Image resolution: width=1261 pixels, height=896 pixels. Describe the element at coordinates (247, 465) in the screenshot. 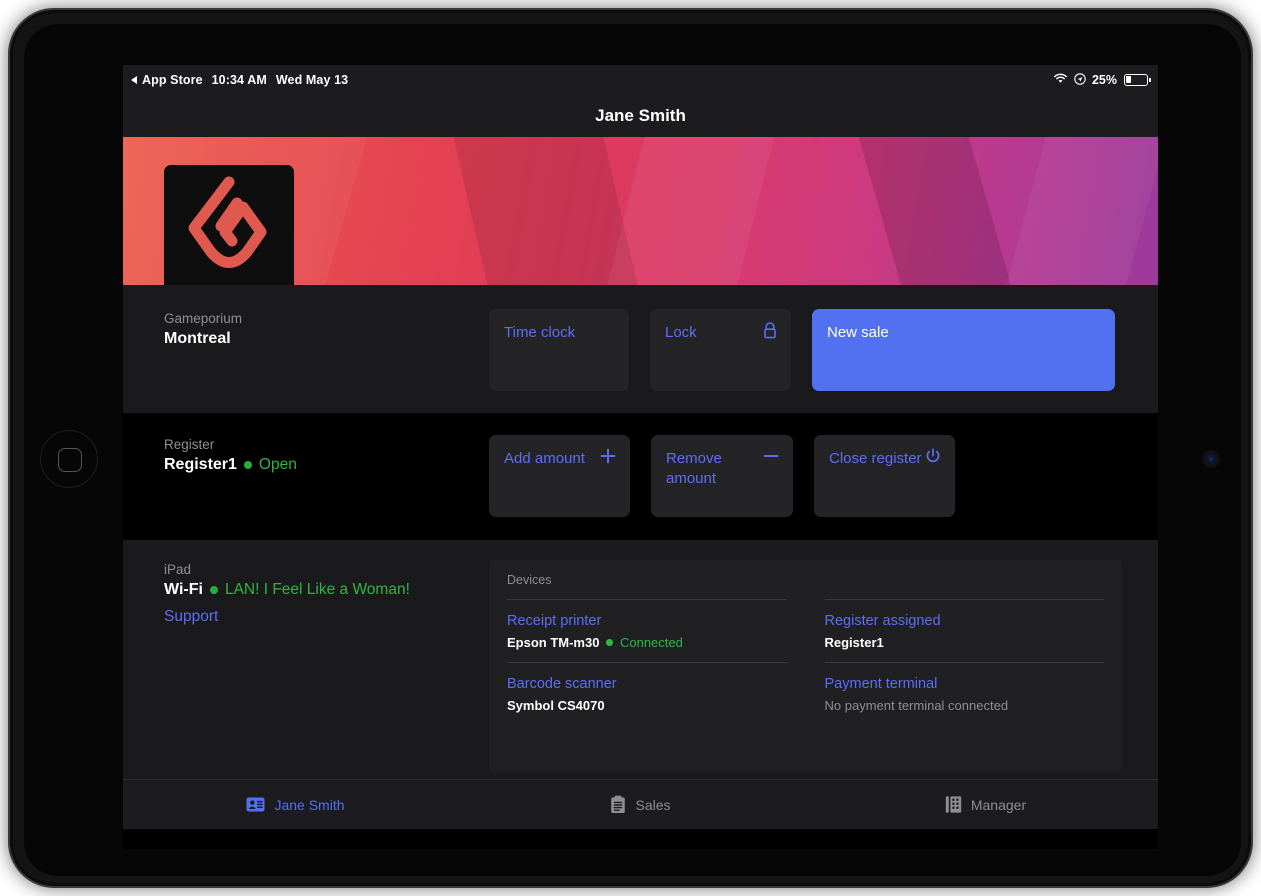

I see `register-status-dot-icon` at that location.